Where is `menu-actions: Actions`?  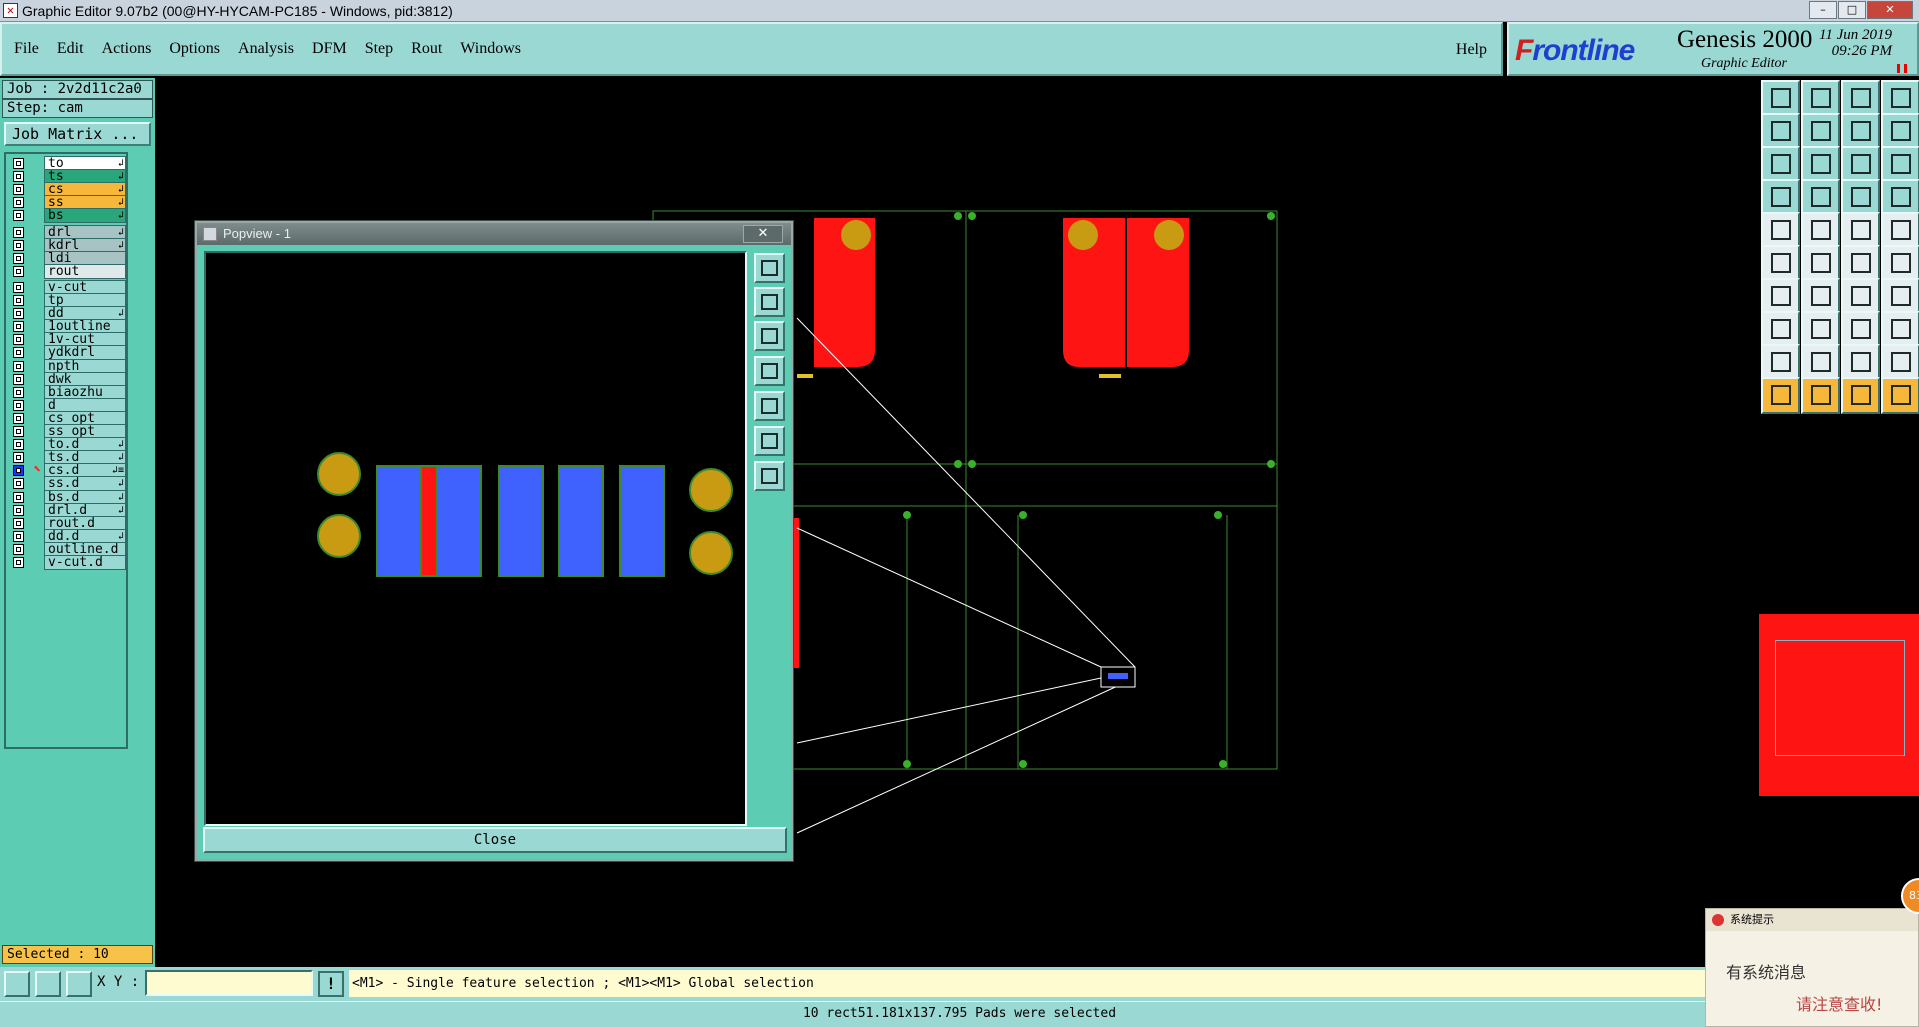 menu-actions: Actions is located at coordinates (127, 49).